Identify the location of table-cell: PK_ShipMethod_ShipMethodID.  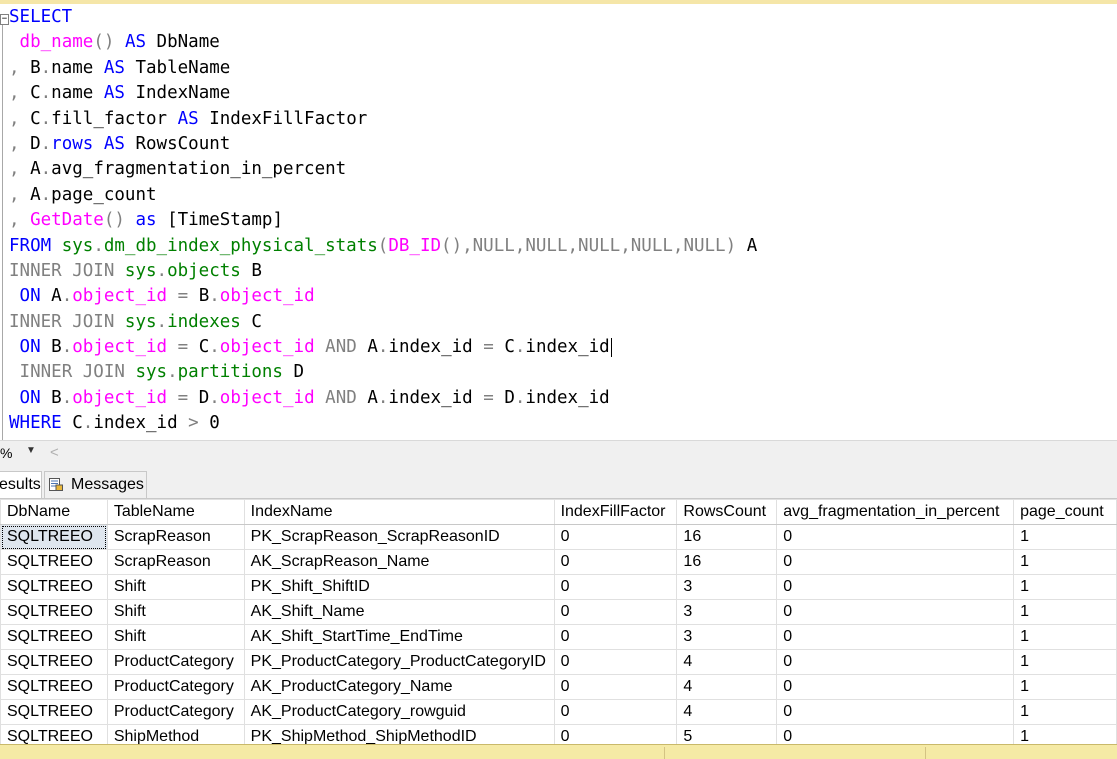
(399, 734).